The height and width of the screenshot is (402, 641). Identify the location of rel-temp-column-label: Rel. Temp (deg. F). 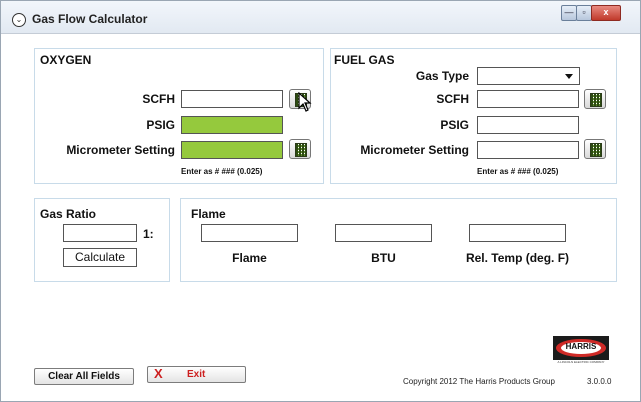
(517, 258).